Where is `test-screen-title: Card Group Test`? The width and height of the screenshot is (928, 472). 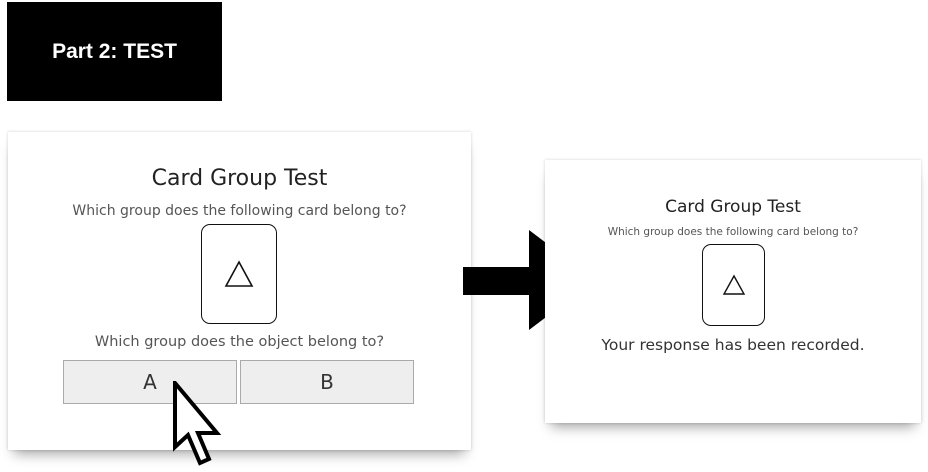
test-screen-title: Card Group Test is located at coordinates (239, 178).